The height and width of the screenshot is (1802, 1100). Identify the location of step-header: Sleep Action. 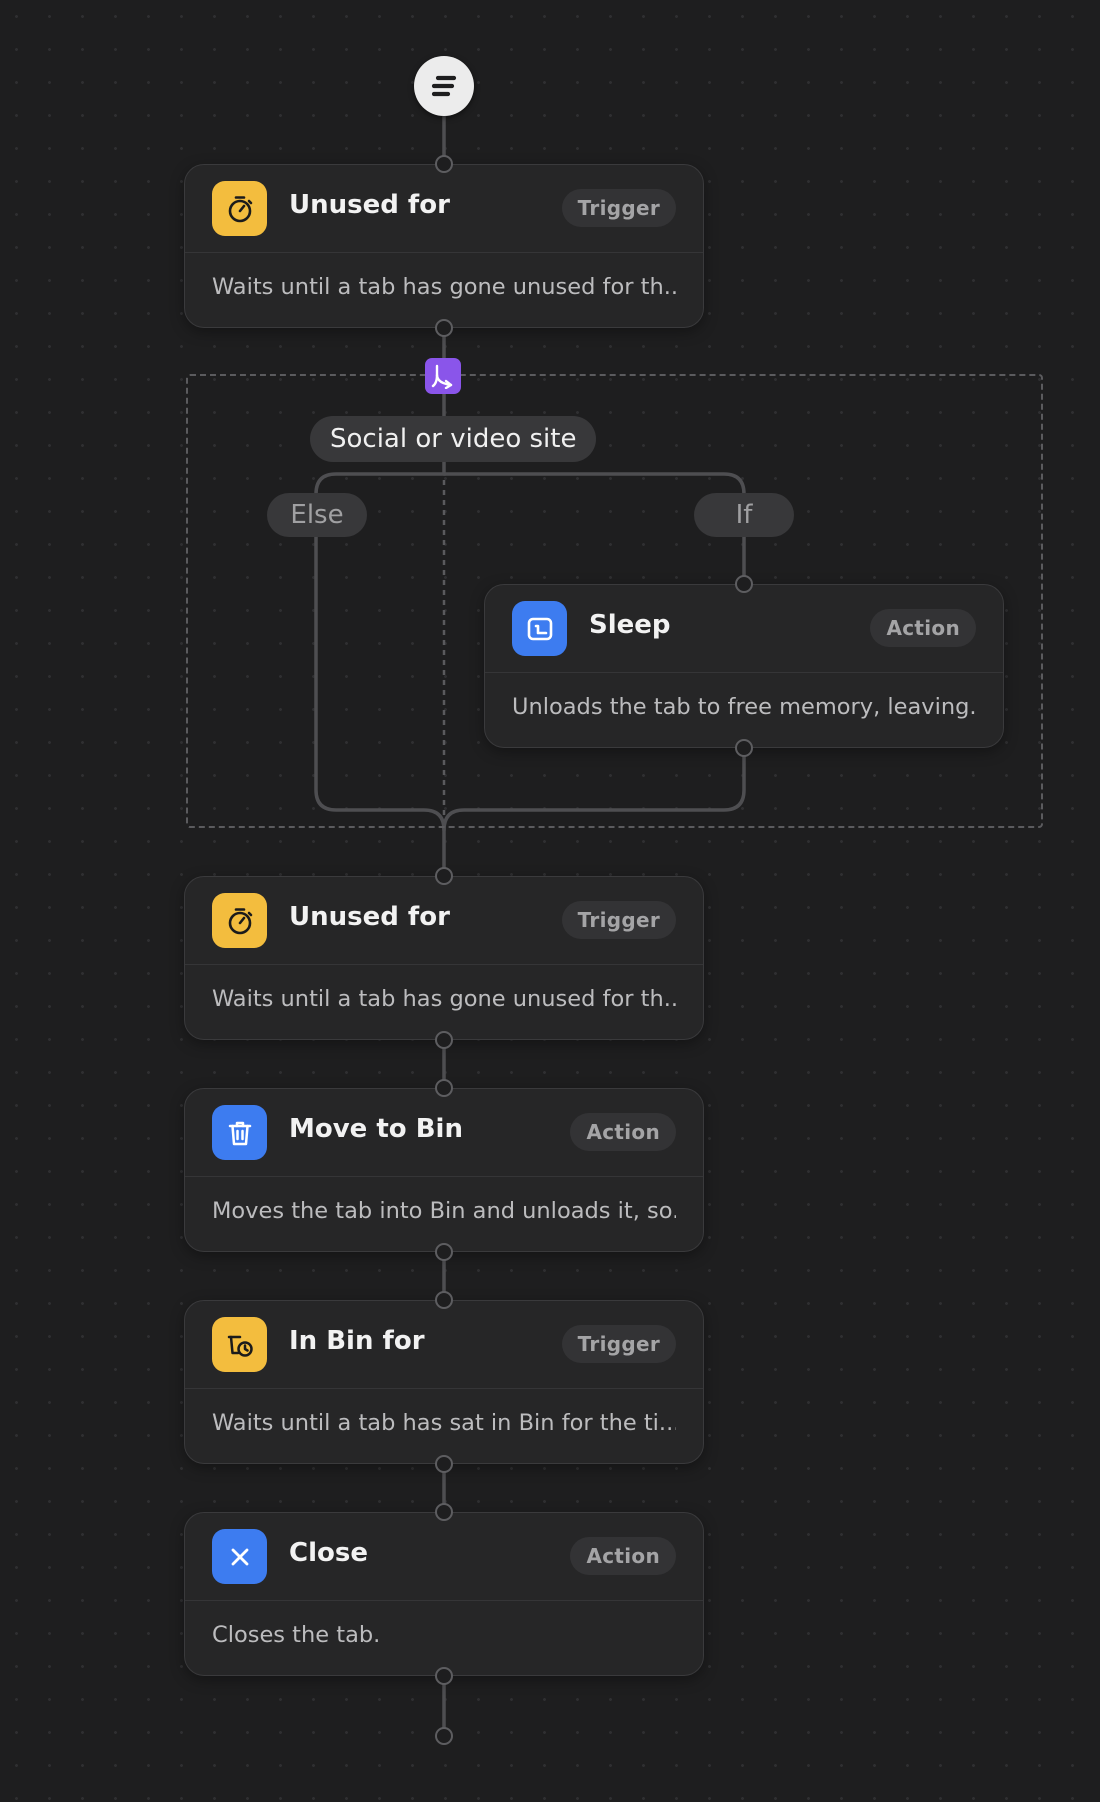
(744, 629).